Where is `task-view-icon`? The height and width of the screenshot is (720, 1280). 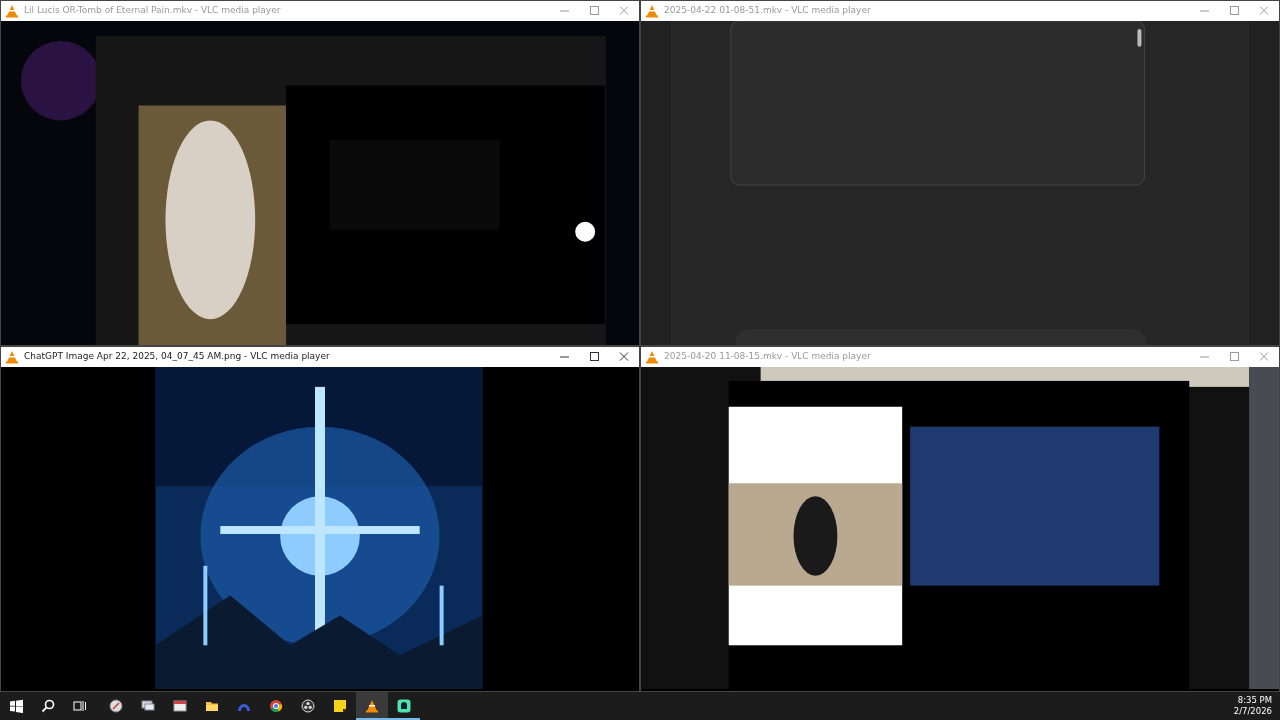 task-view-icon is located at coordinates (80, 706).